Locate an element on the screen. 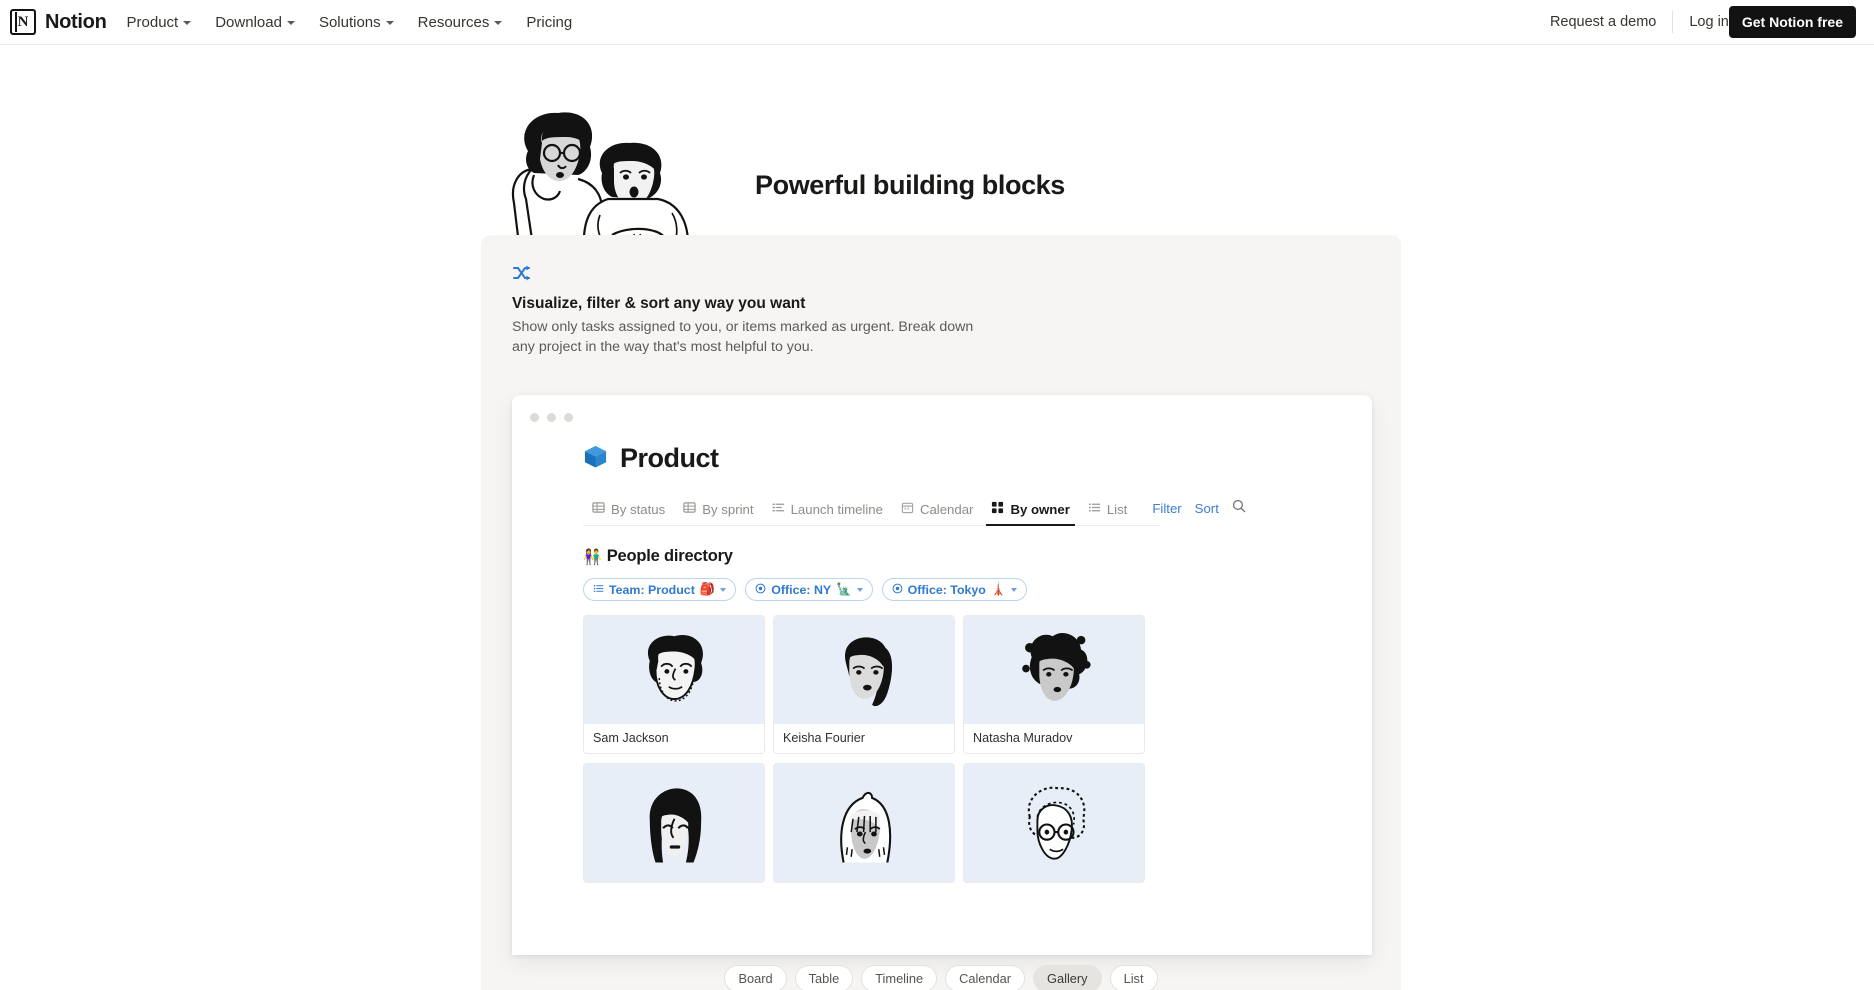  gallery-row is located at coordinates (977, 823).